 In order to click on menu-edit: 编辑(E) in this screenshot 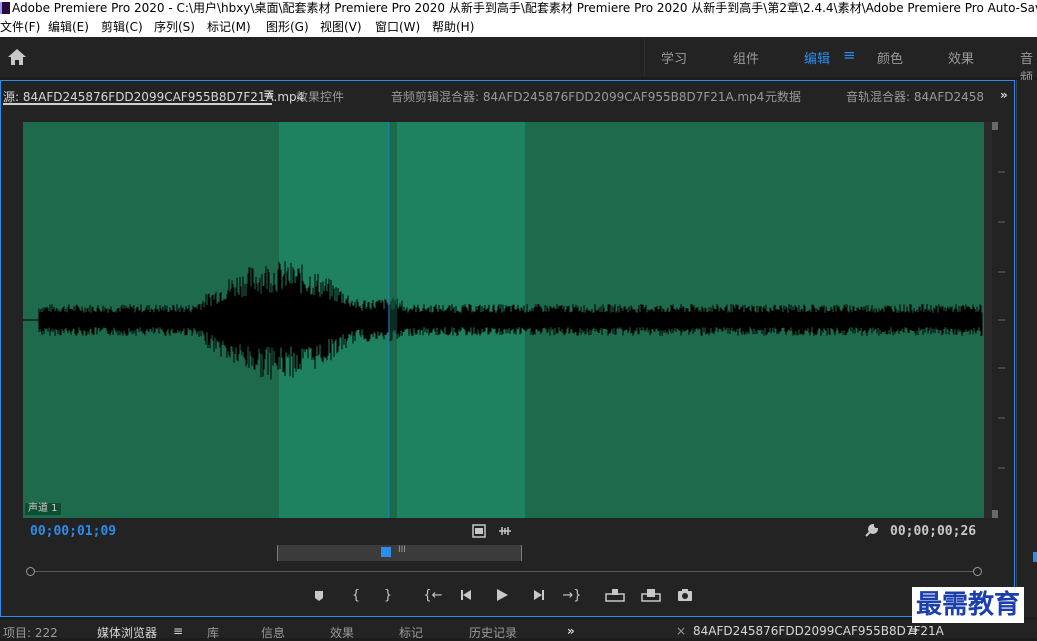, I will do `click(68, 27)`.